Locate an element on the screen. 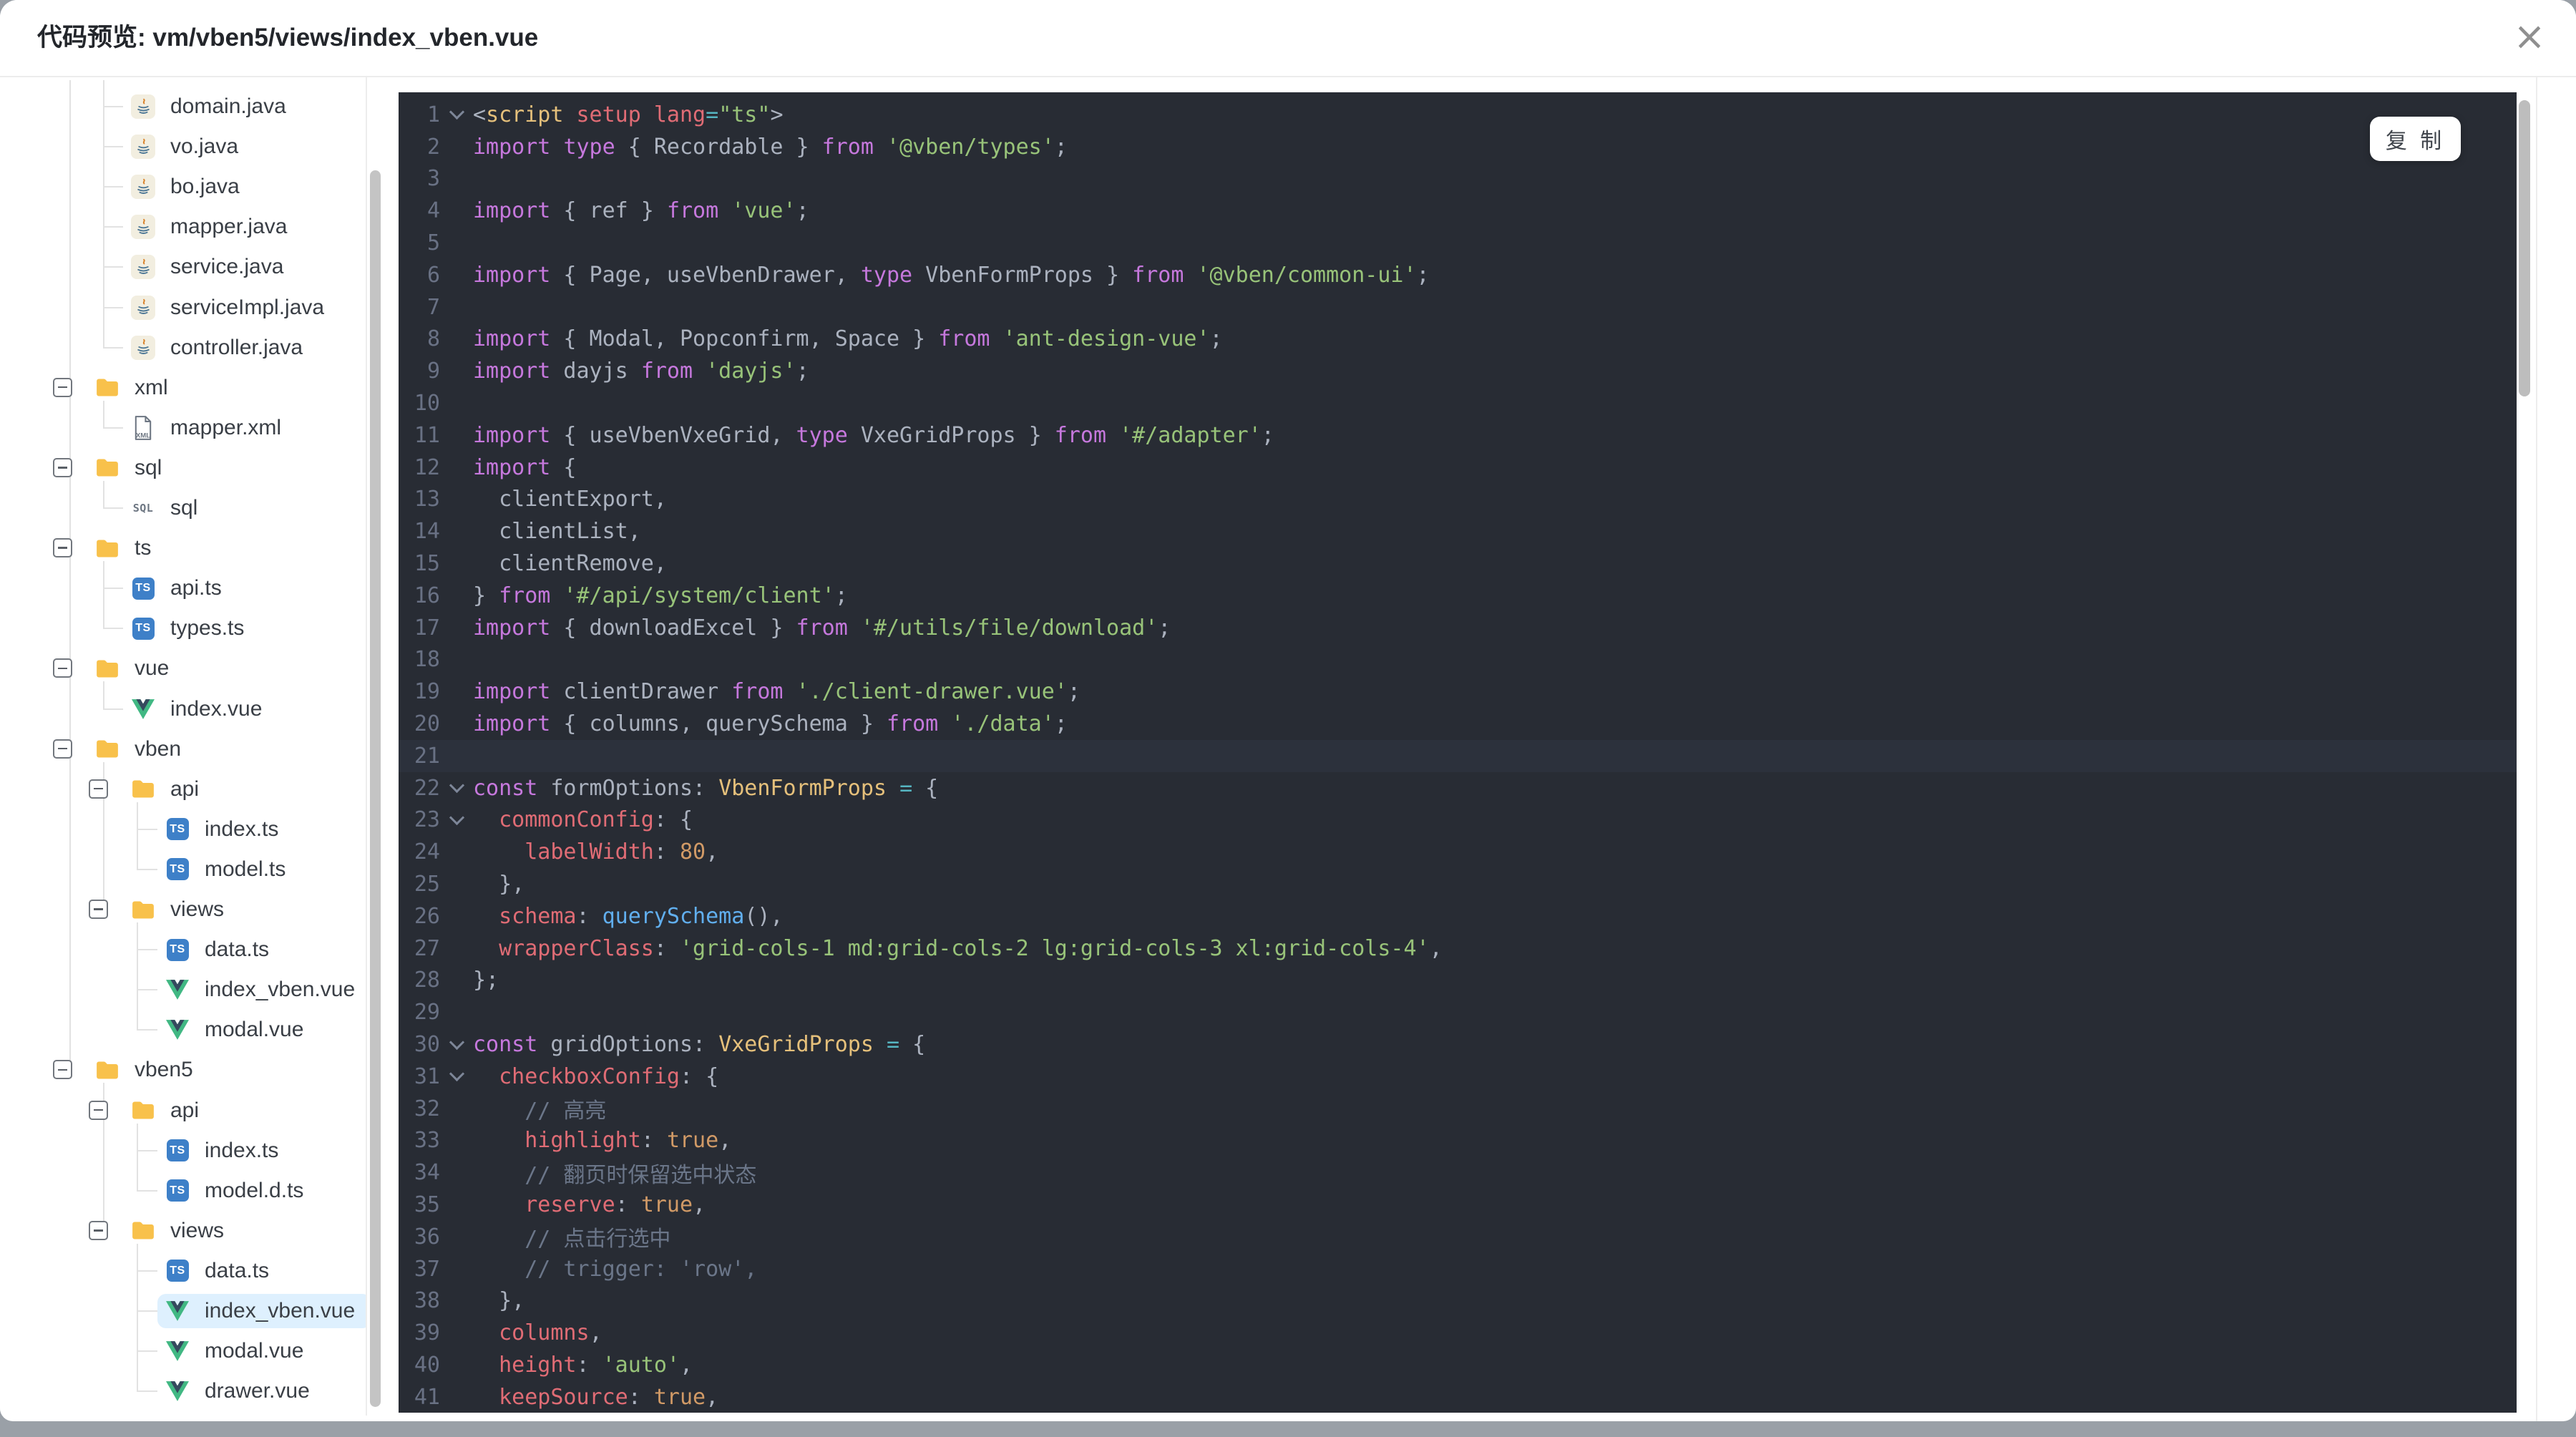 This screenshot has height=1437, width=2576. tree-item-domain.java: domain.java is located at coordinates (183, 107).